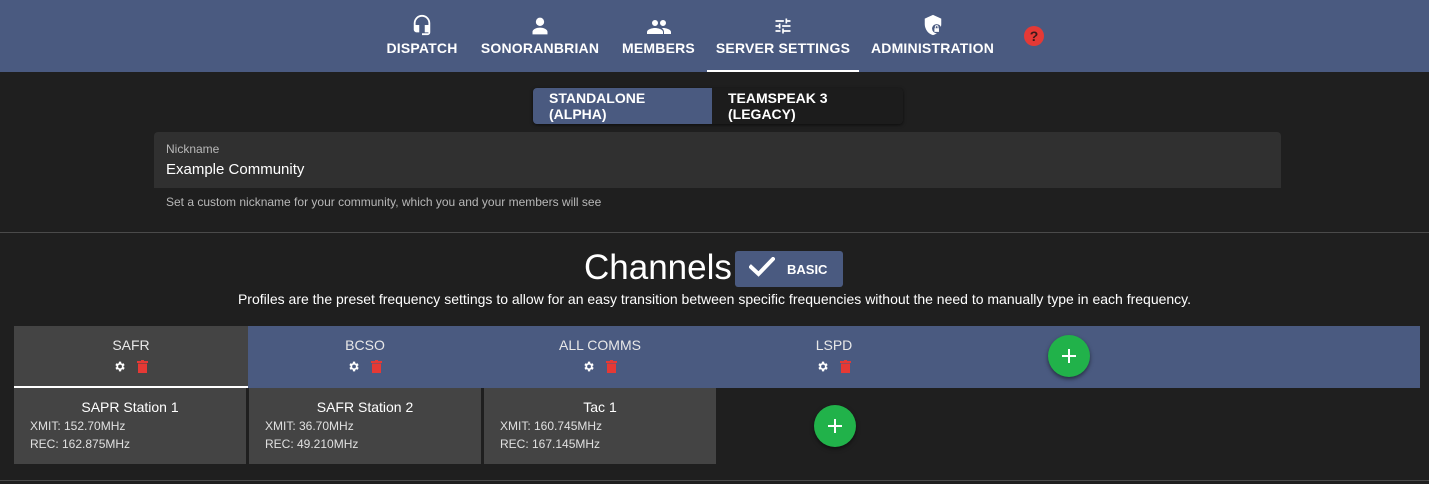 This screenshot has height=484, width=1429. Describe the element at coordinates (131, 345) in the screenshot. I see `profile-name: SAFR` at that location.